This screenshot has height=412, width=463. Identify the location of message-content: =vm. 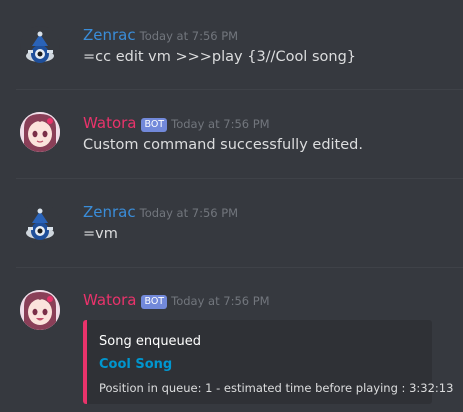
(100, 234).